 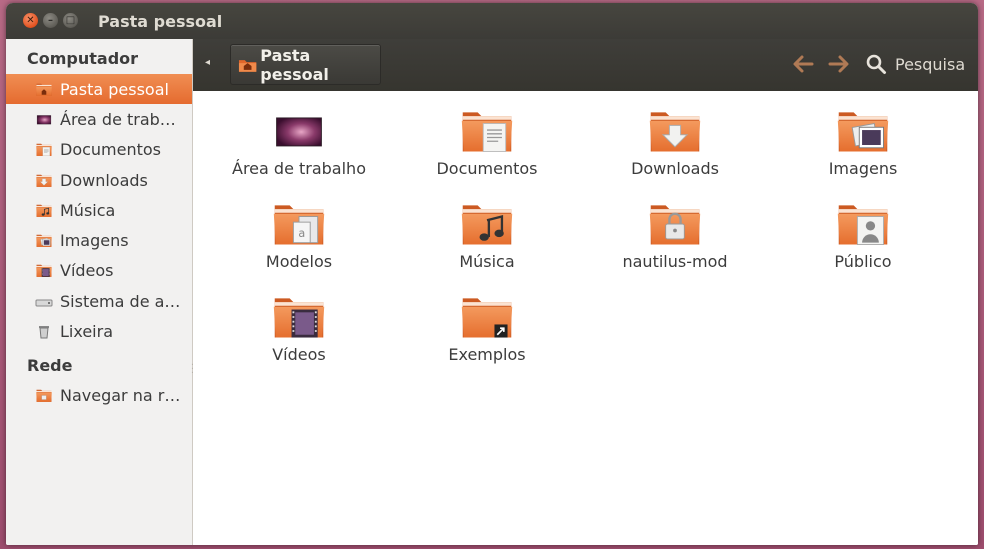 What do you see at coordinates (487, 318) in the screenshot?
I see `examples-folder-icon` at bounding box center [487, 318].